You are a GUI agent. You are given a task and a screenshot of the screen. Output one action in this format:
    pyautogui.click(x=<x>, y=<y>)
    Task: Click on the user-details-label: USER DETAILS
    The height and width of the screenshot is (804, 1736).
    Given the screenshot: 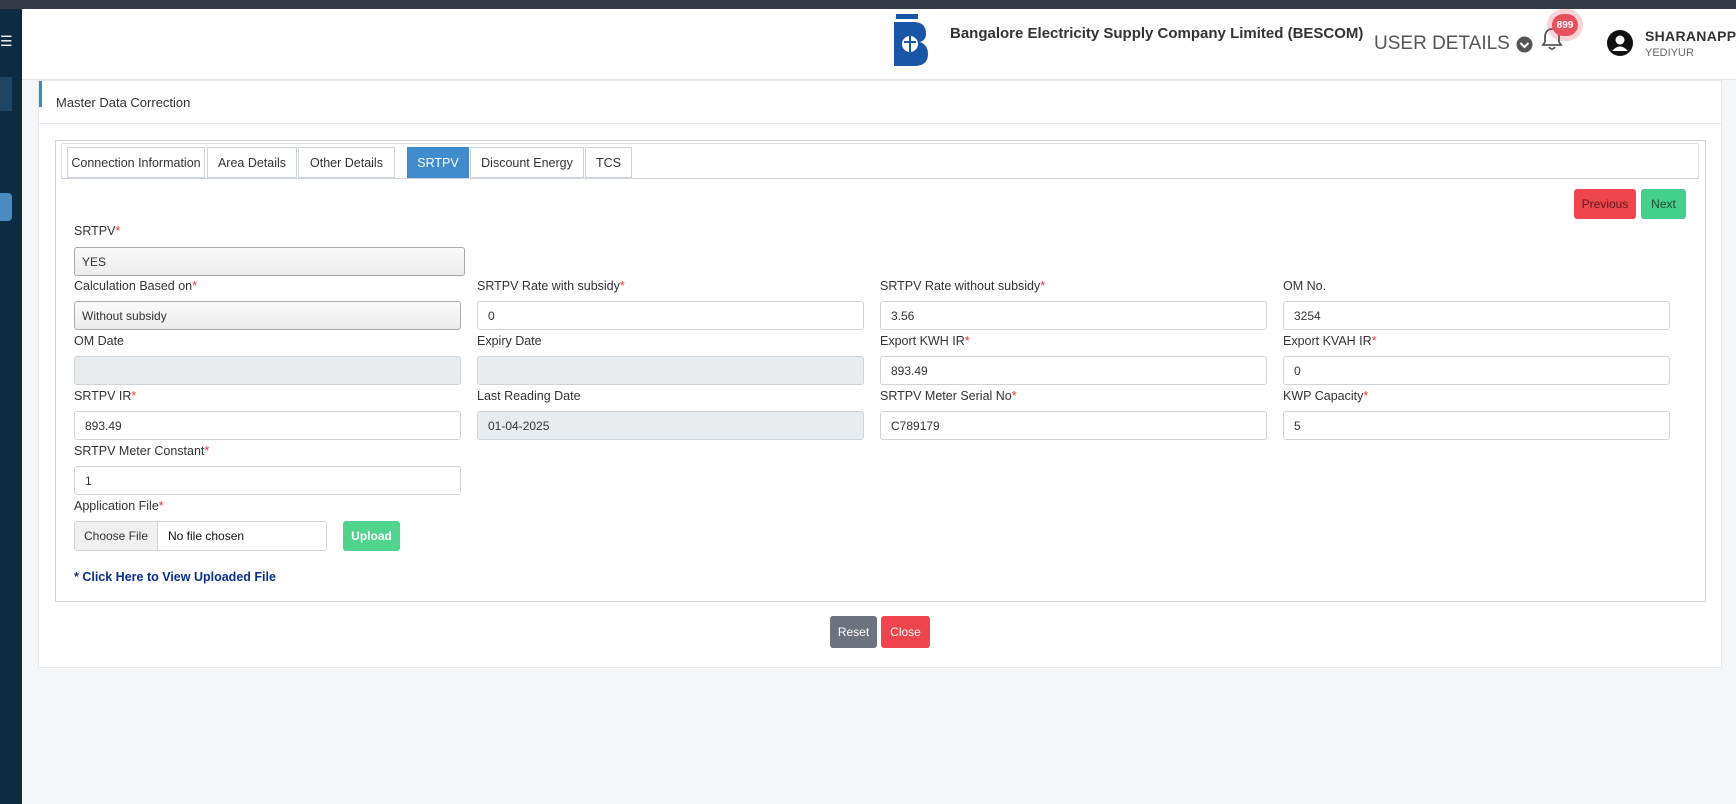 What is the action you would take?
    pyautogui.click(x=1442, y=43)
    